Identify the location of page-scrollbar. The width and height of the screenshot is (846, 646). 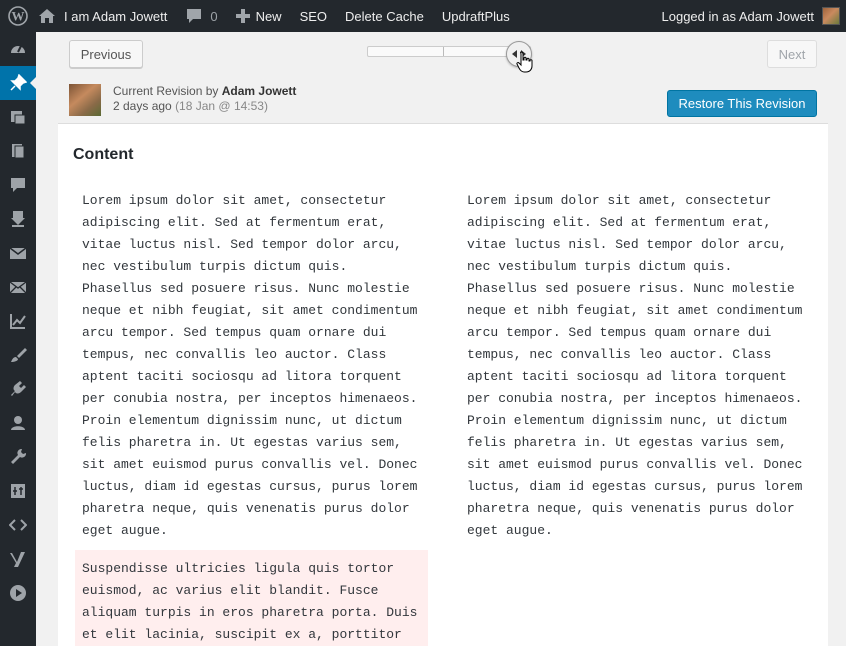
(837, 339).